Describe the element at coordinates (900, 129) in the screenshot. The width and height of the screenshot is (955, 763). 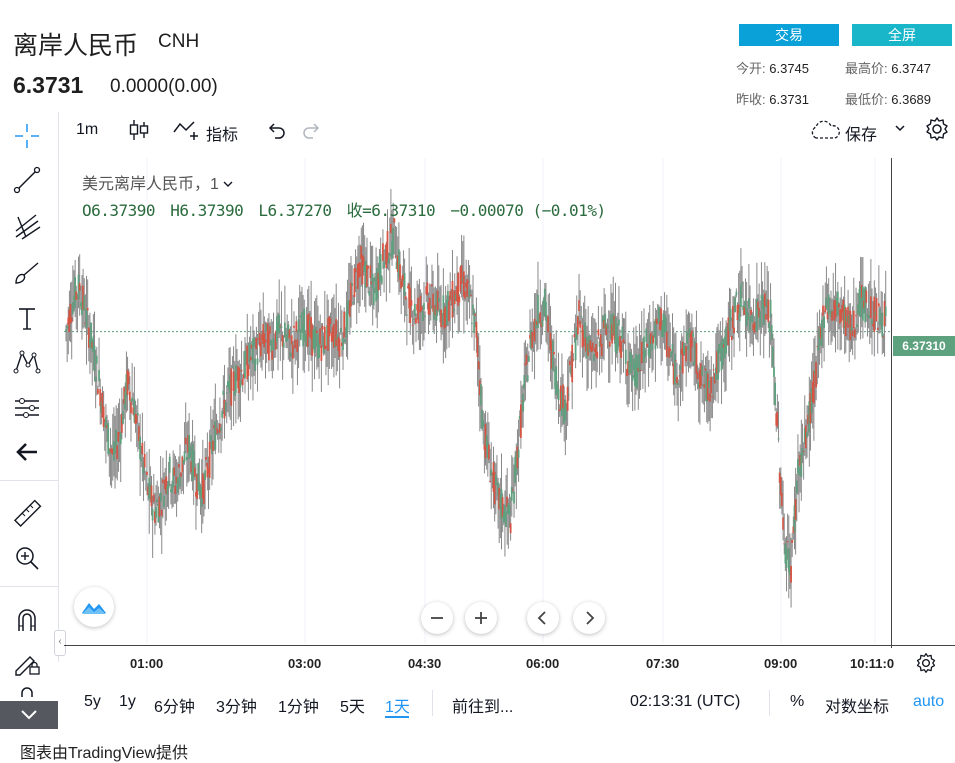
I see `chevron-down-icon` at that location.